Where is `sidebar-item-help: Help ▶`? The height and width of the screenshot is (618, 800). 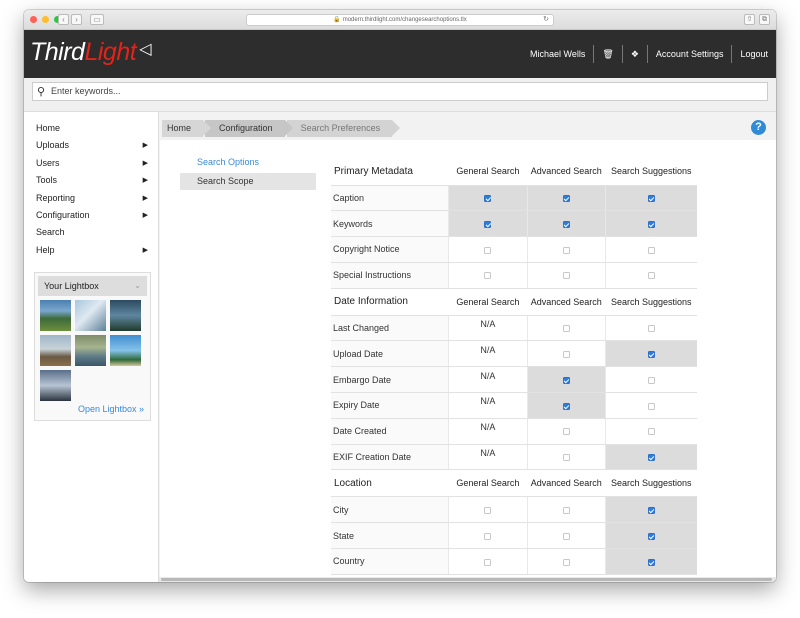 sidebar-item-help: Help ▶ is located at coordinates (91, 250).